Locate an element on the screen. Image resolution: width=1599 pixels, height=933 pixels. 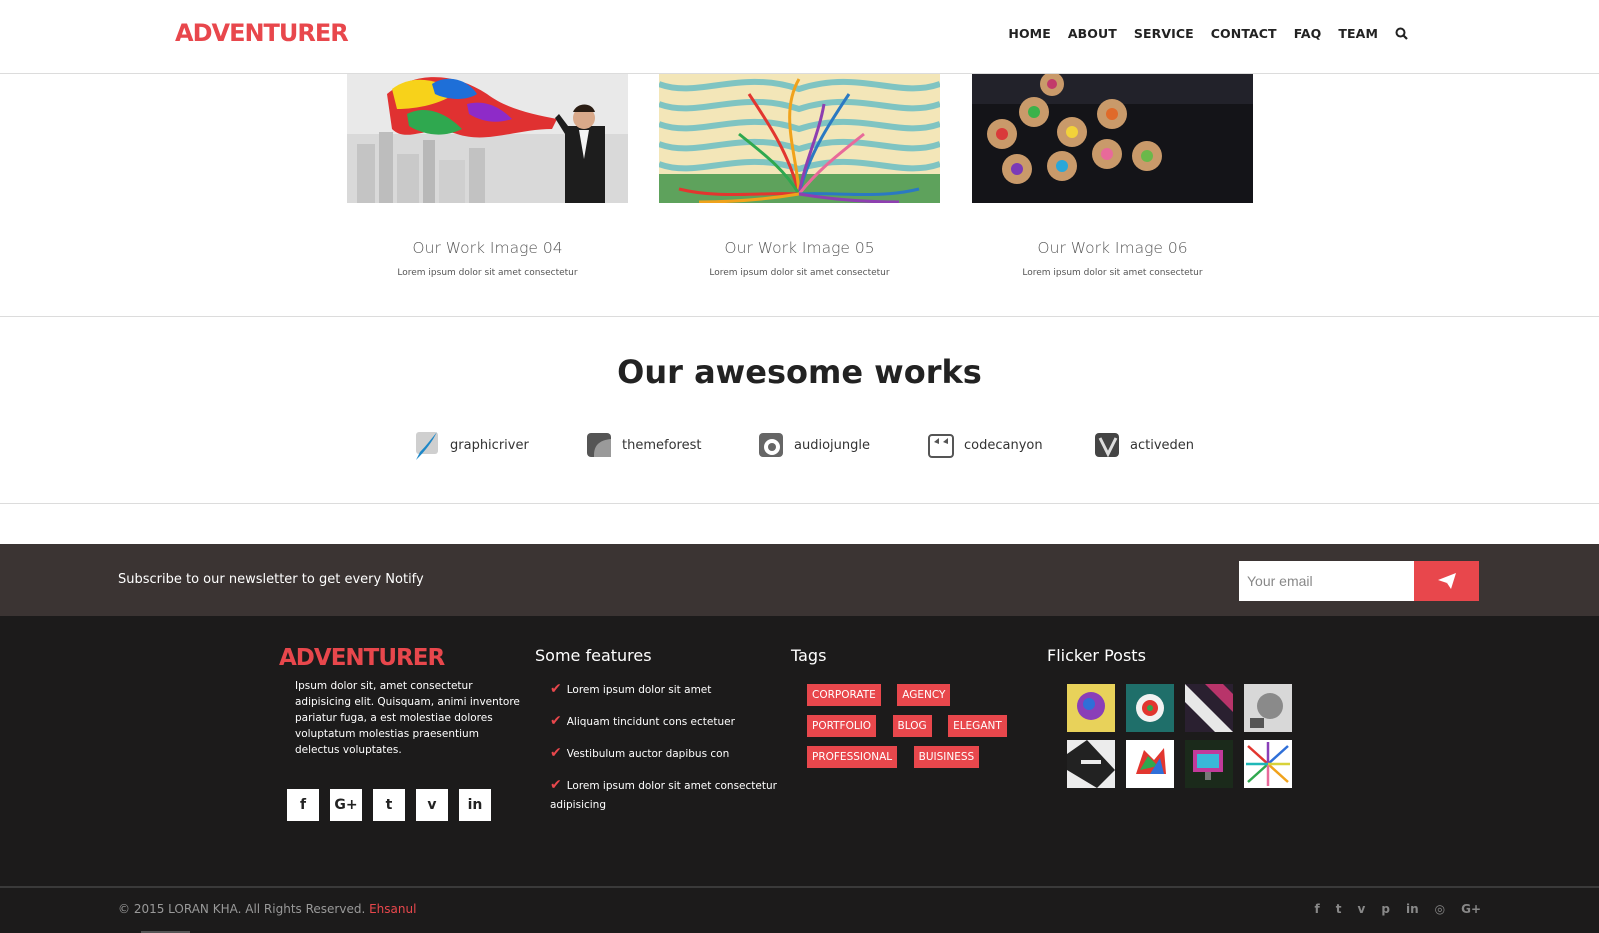
market-label: codecanyon is located at coordinates (1003, 445).